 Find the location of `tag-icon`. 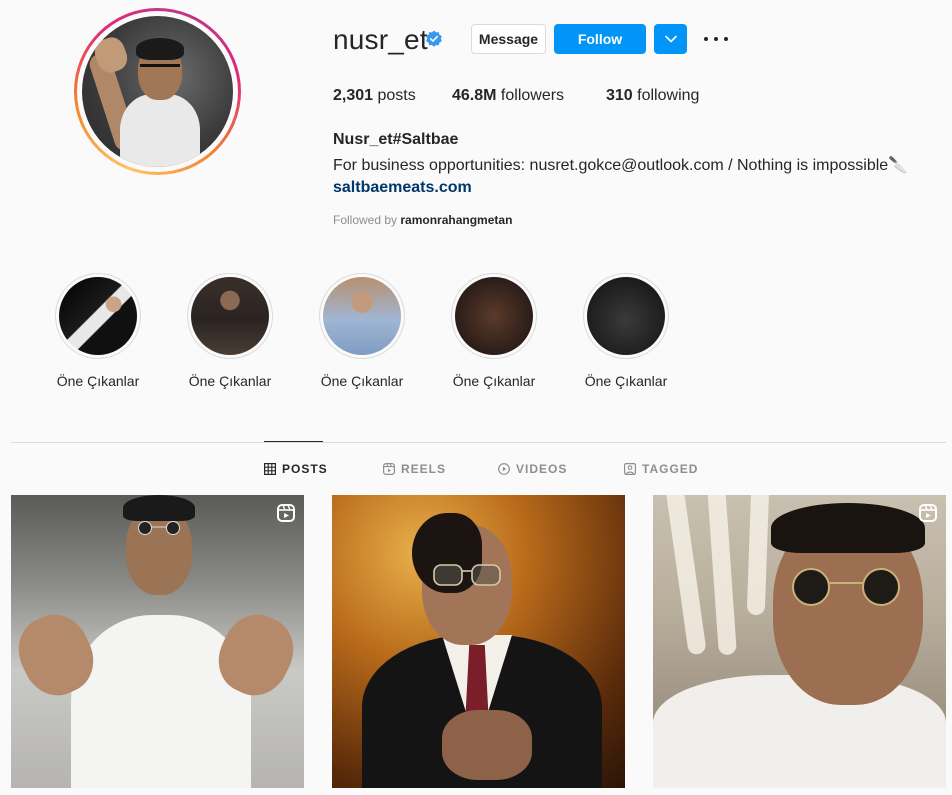

tag-icon is located at coordinates (630, 469).